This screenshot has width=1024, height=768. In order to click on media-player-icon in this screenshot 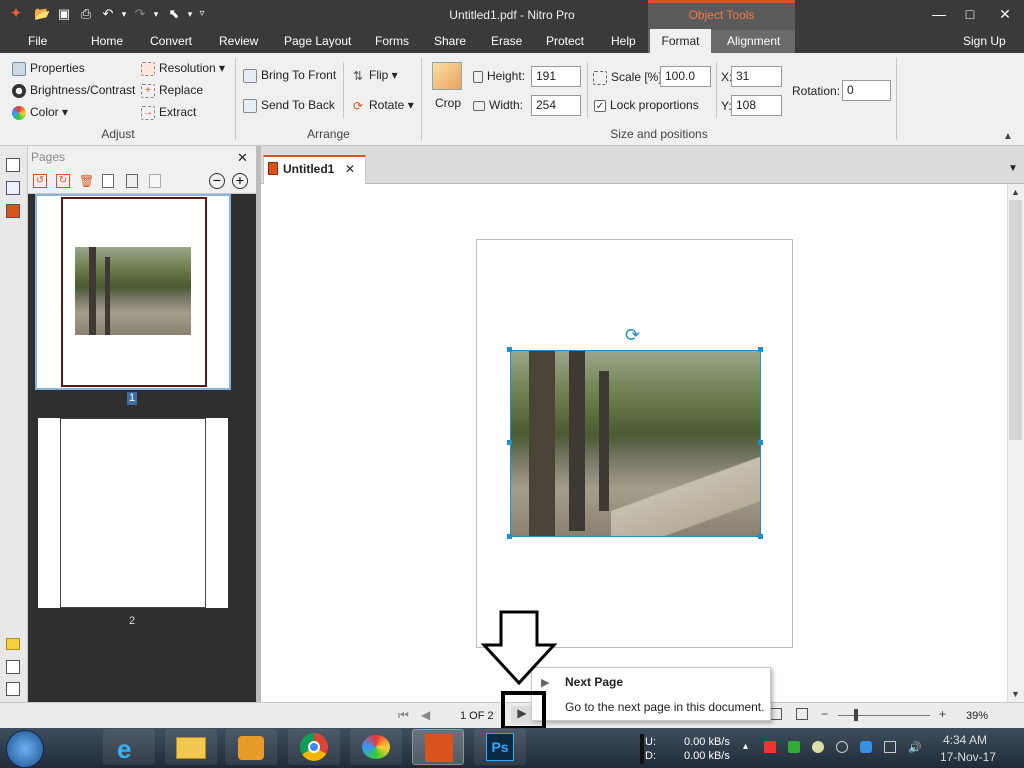, I will do `click(251, 747)`.